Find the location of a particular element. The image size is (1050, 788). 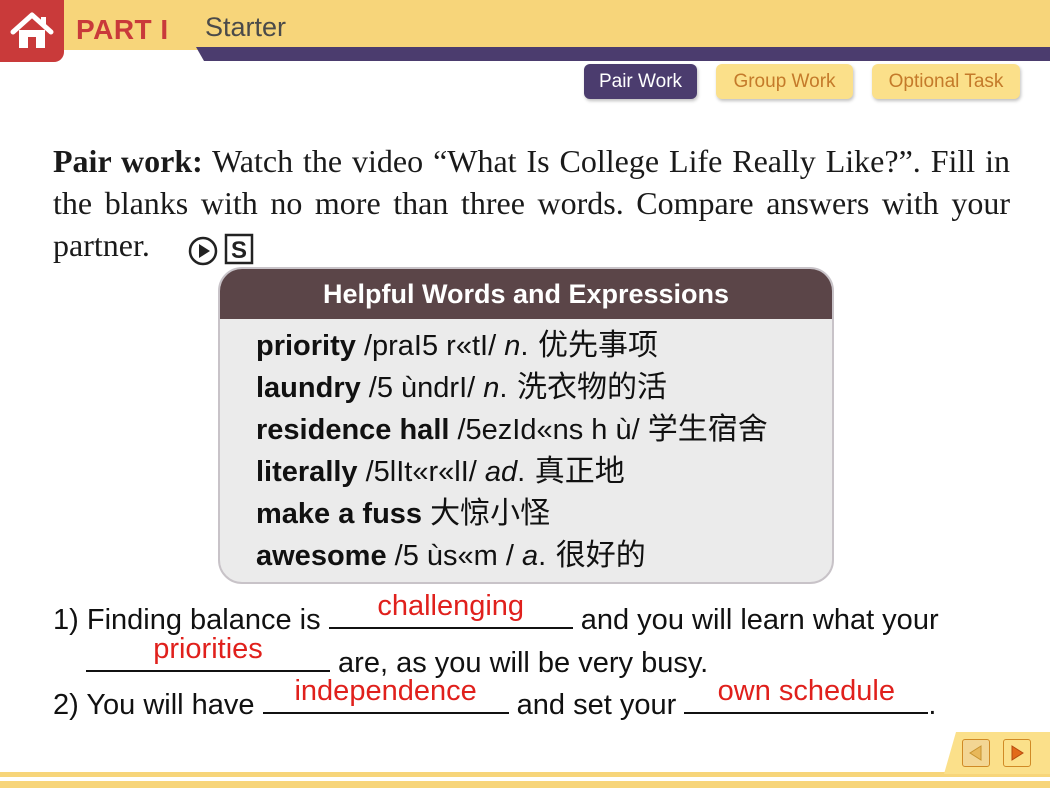

tab-pair-work: Pair Work is located at coordinates (640, 81).